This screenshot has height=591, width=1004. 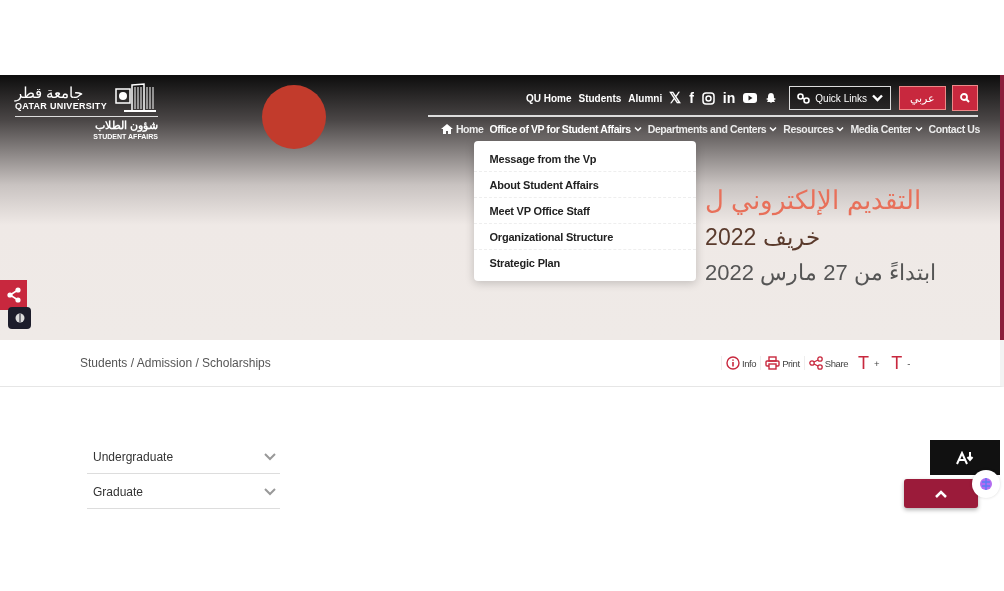 I want to click on tool-button: T -, so click(x=900, y=363).